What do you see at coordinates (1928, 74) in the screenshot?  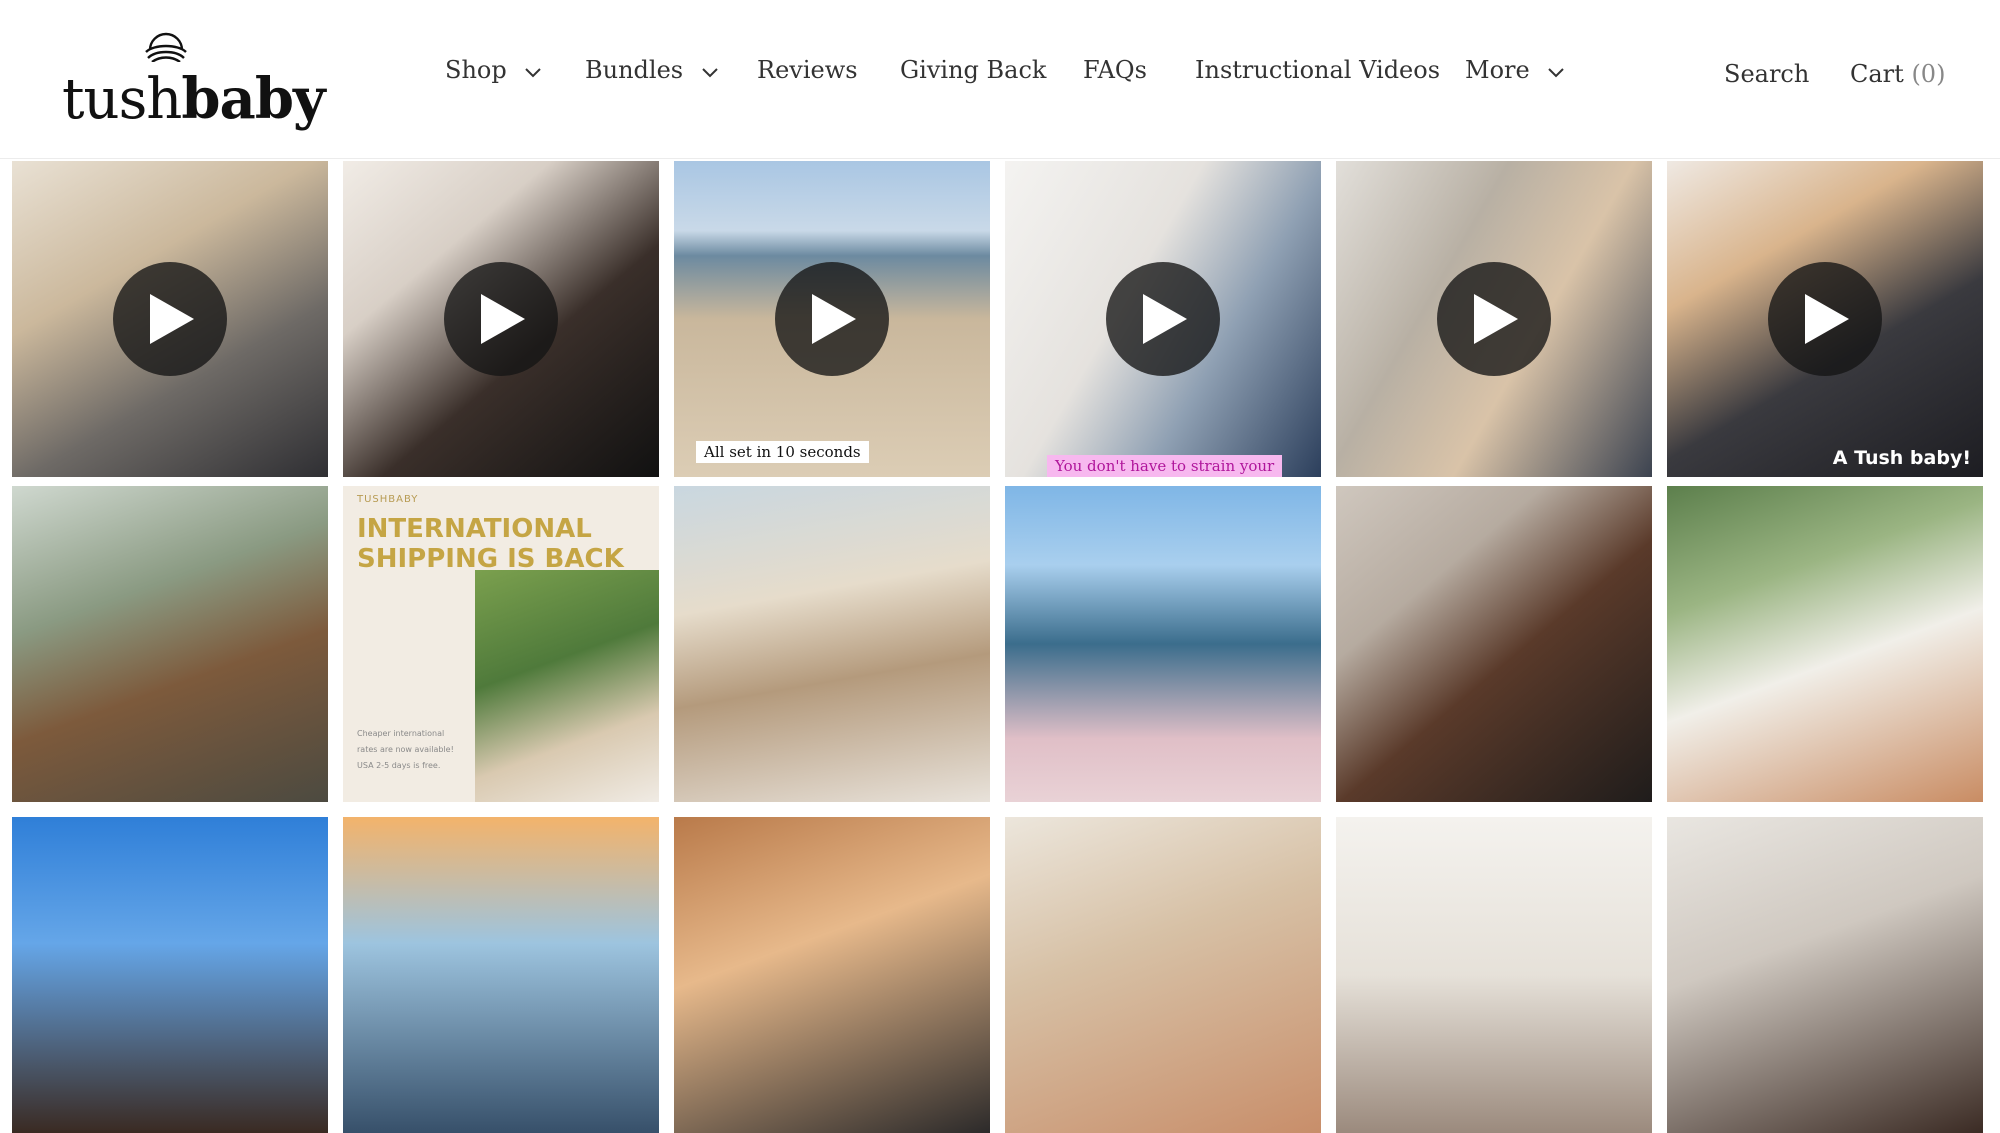 I see `cart-count: (0)` at bounding box center [1928, 74].